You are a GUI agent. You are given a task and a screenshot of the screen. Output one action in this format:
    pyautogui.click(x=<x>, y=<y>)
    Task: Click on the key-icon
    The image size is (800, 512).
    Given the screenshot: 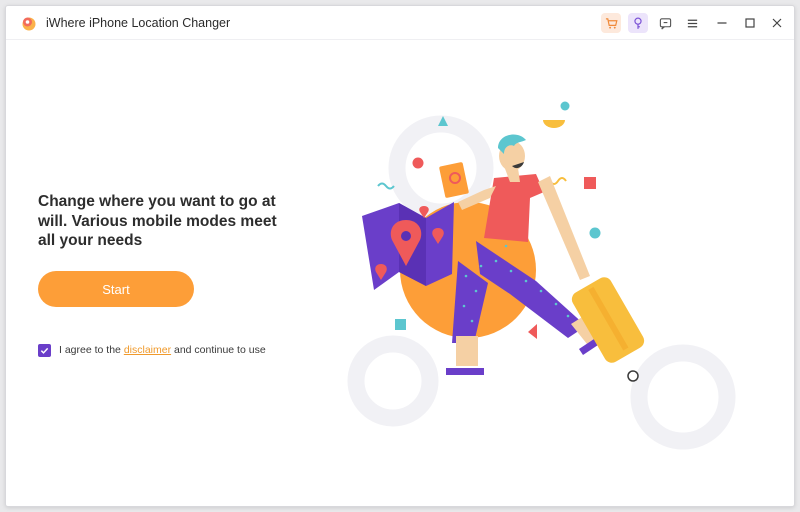 What is the action you would take?
    pyautogui.click(x=638, y=23)
    